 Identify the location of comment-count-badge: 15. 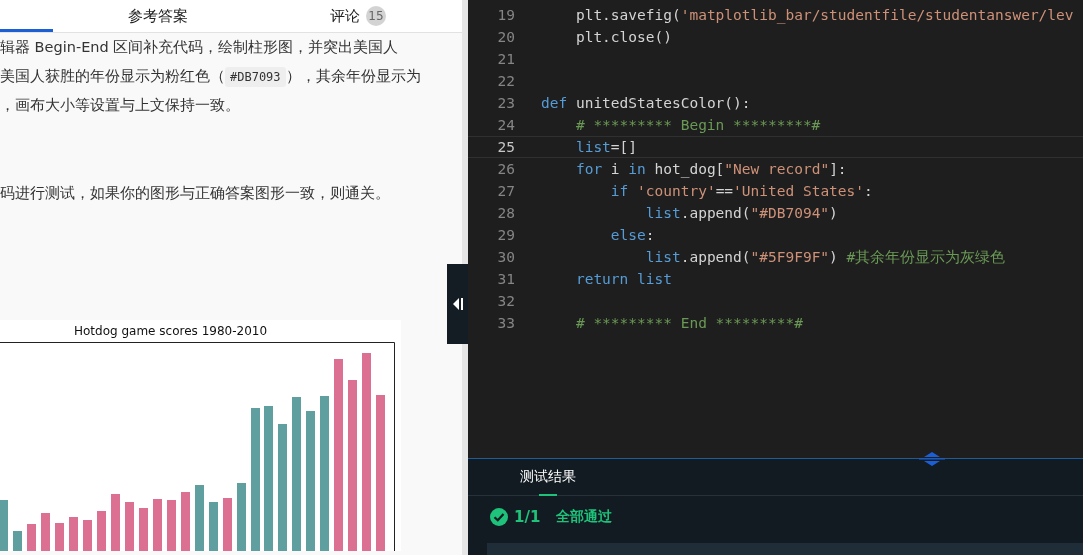
(376, 16).